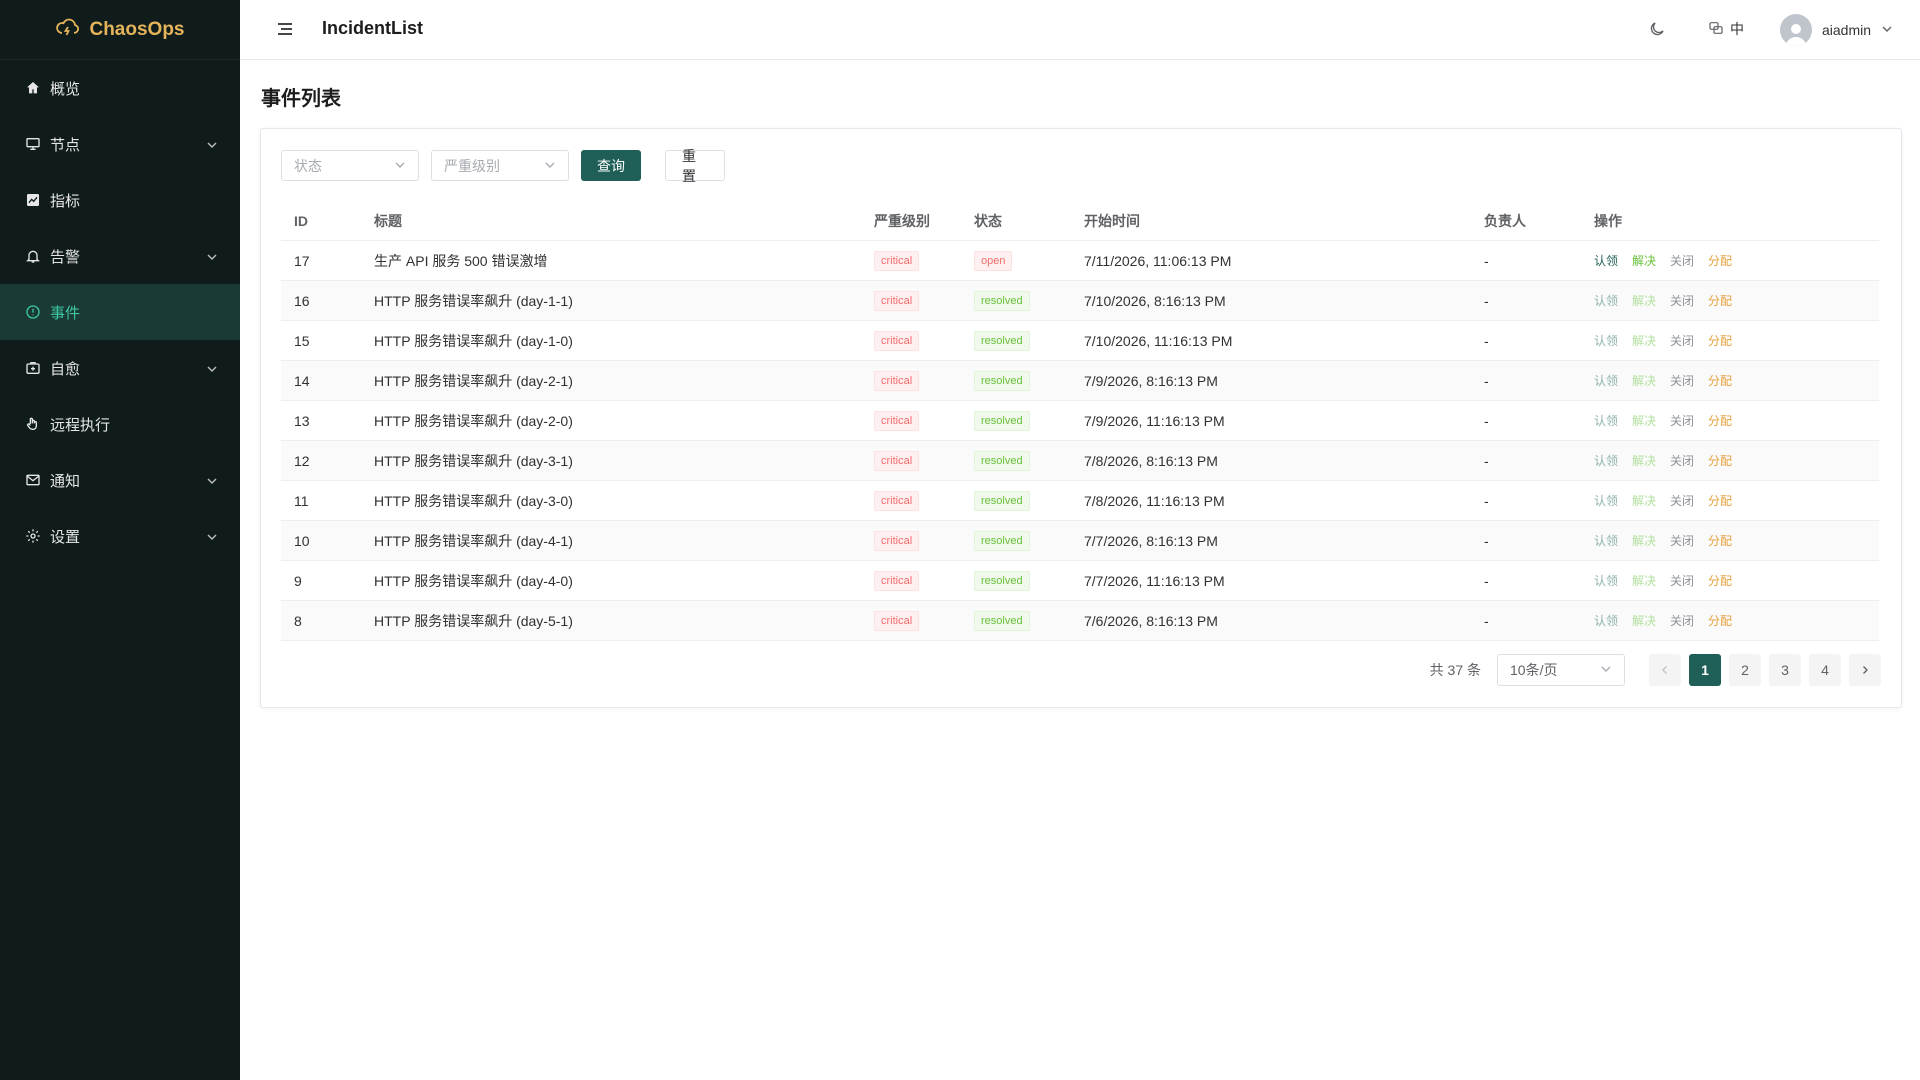 The image size is (1920, 1080). Describe the element at coordinates (1271, 420) in the screenshot. I see `start-time: 7/9/2026, 11:16:13 PM` at that location.